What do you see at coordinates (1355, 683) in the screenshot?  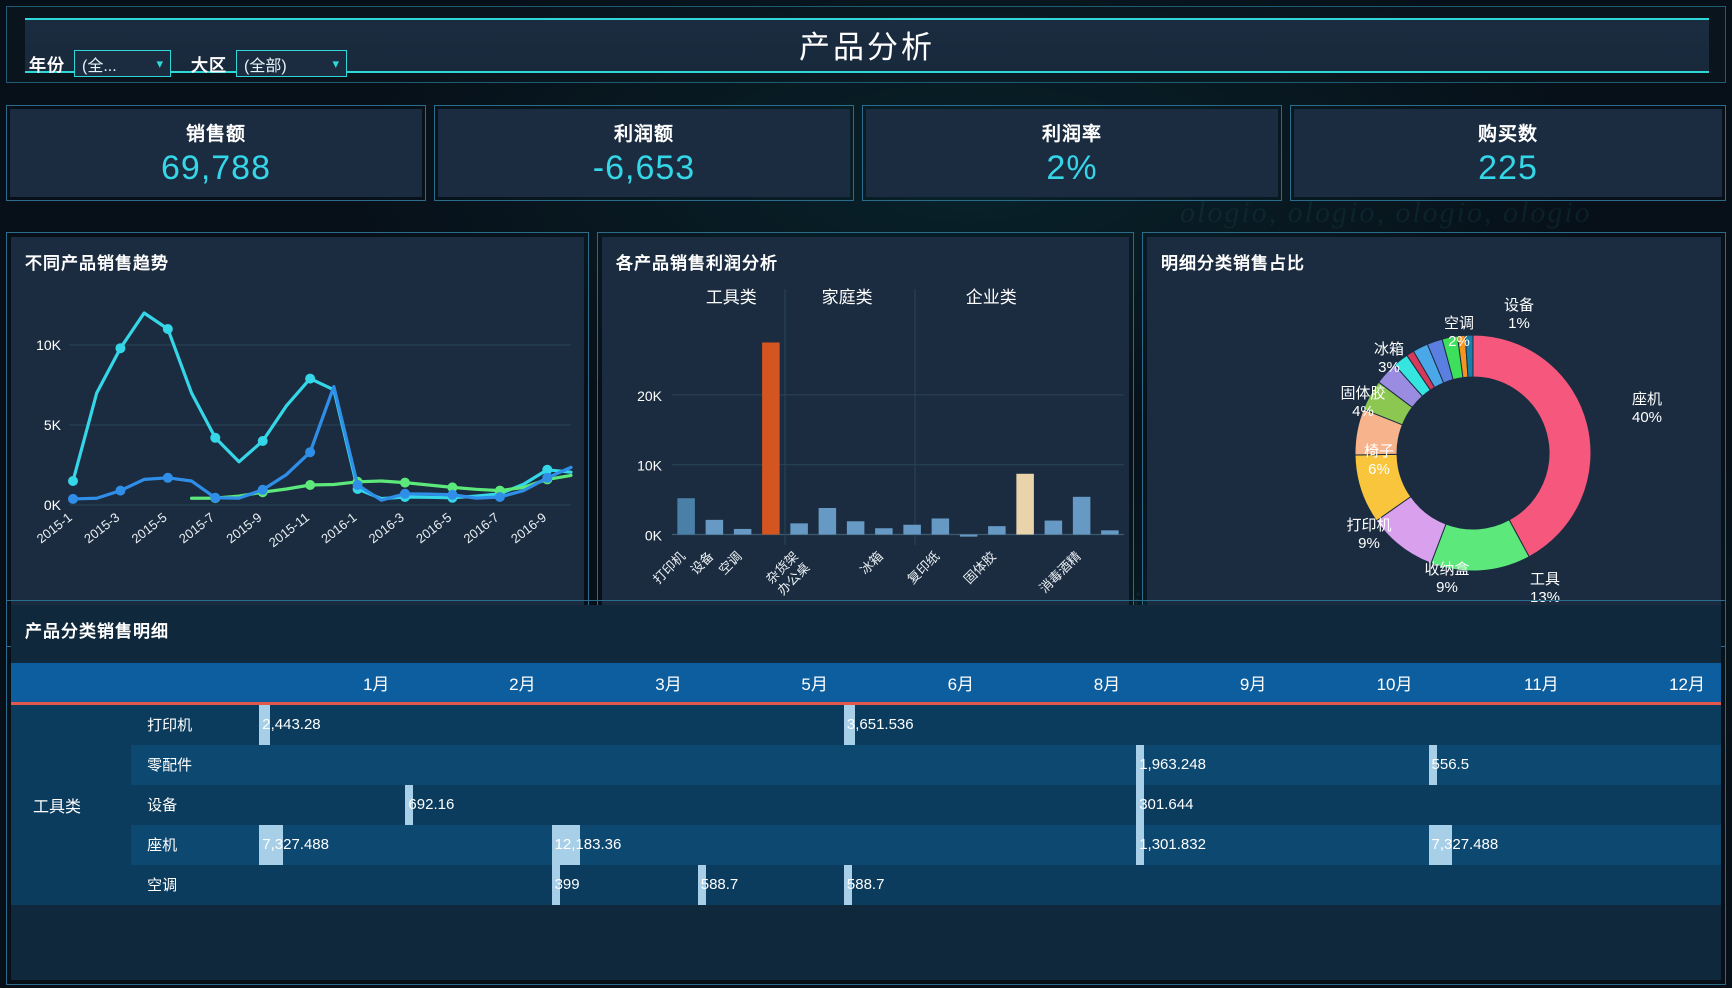 I see `table-header-month: 10月` at bounding box center [1355, 683].